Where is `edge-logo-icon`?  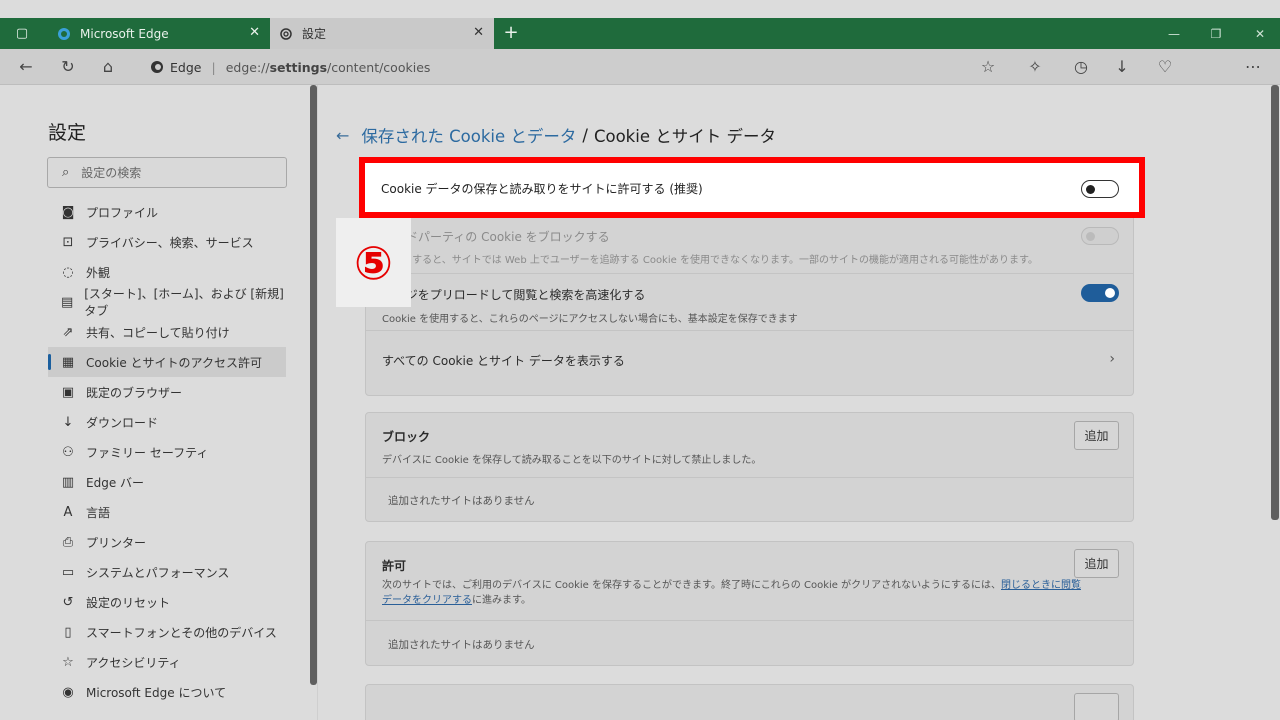
edge-logo-icon is located at coordinates (157, 67).